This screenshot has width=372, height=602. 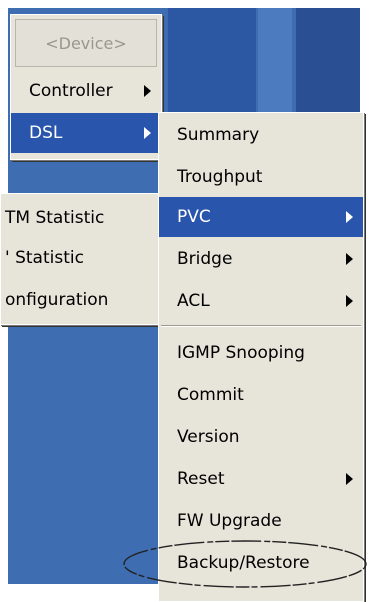 I want to click on menu-item-configuration: onfiguration, so click(x=81, y=300).